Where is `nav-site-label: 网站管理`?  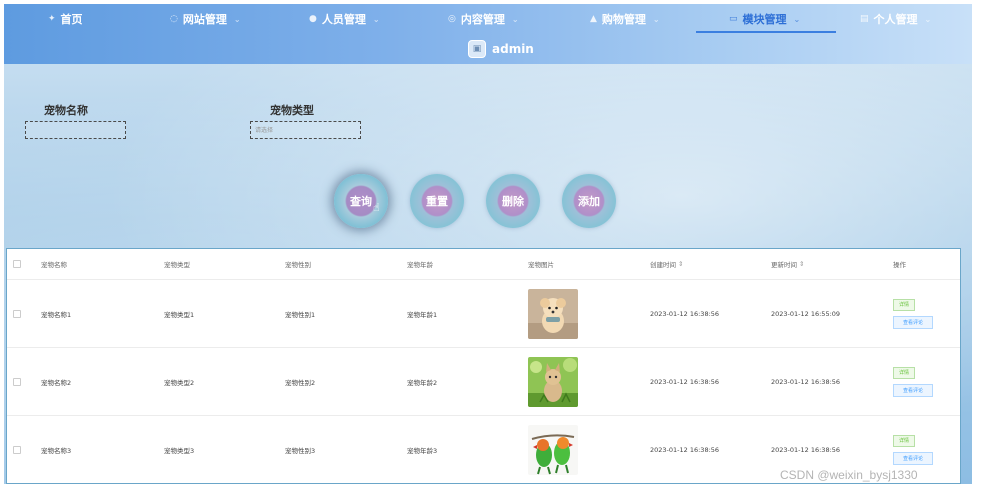 nav-site-label: 网站管理 is located at coordinates (204, 19).